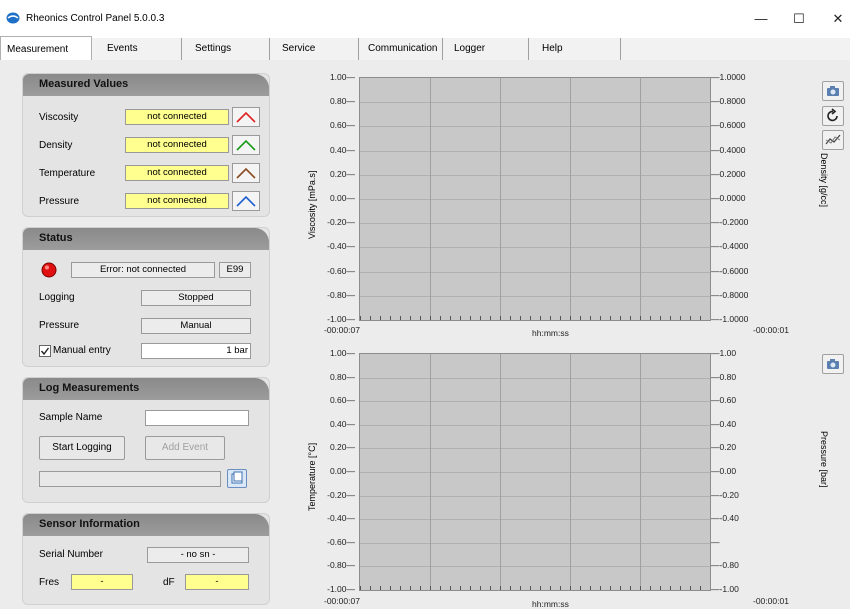  What do you see at coordinates (724, 424) in the screenshot?
I see `y2-tick-label: —0.40` at bounding box center [724, 424].